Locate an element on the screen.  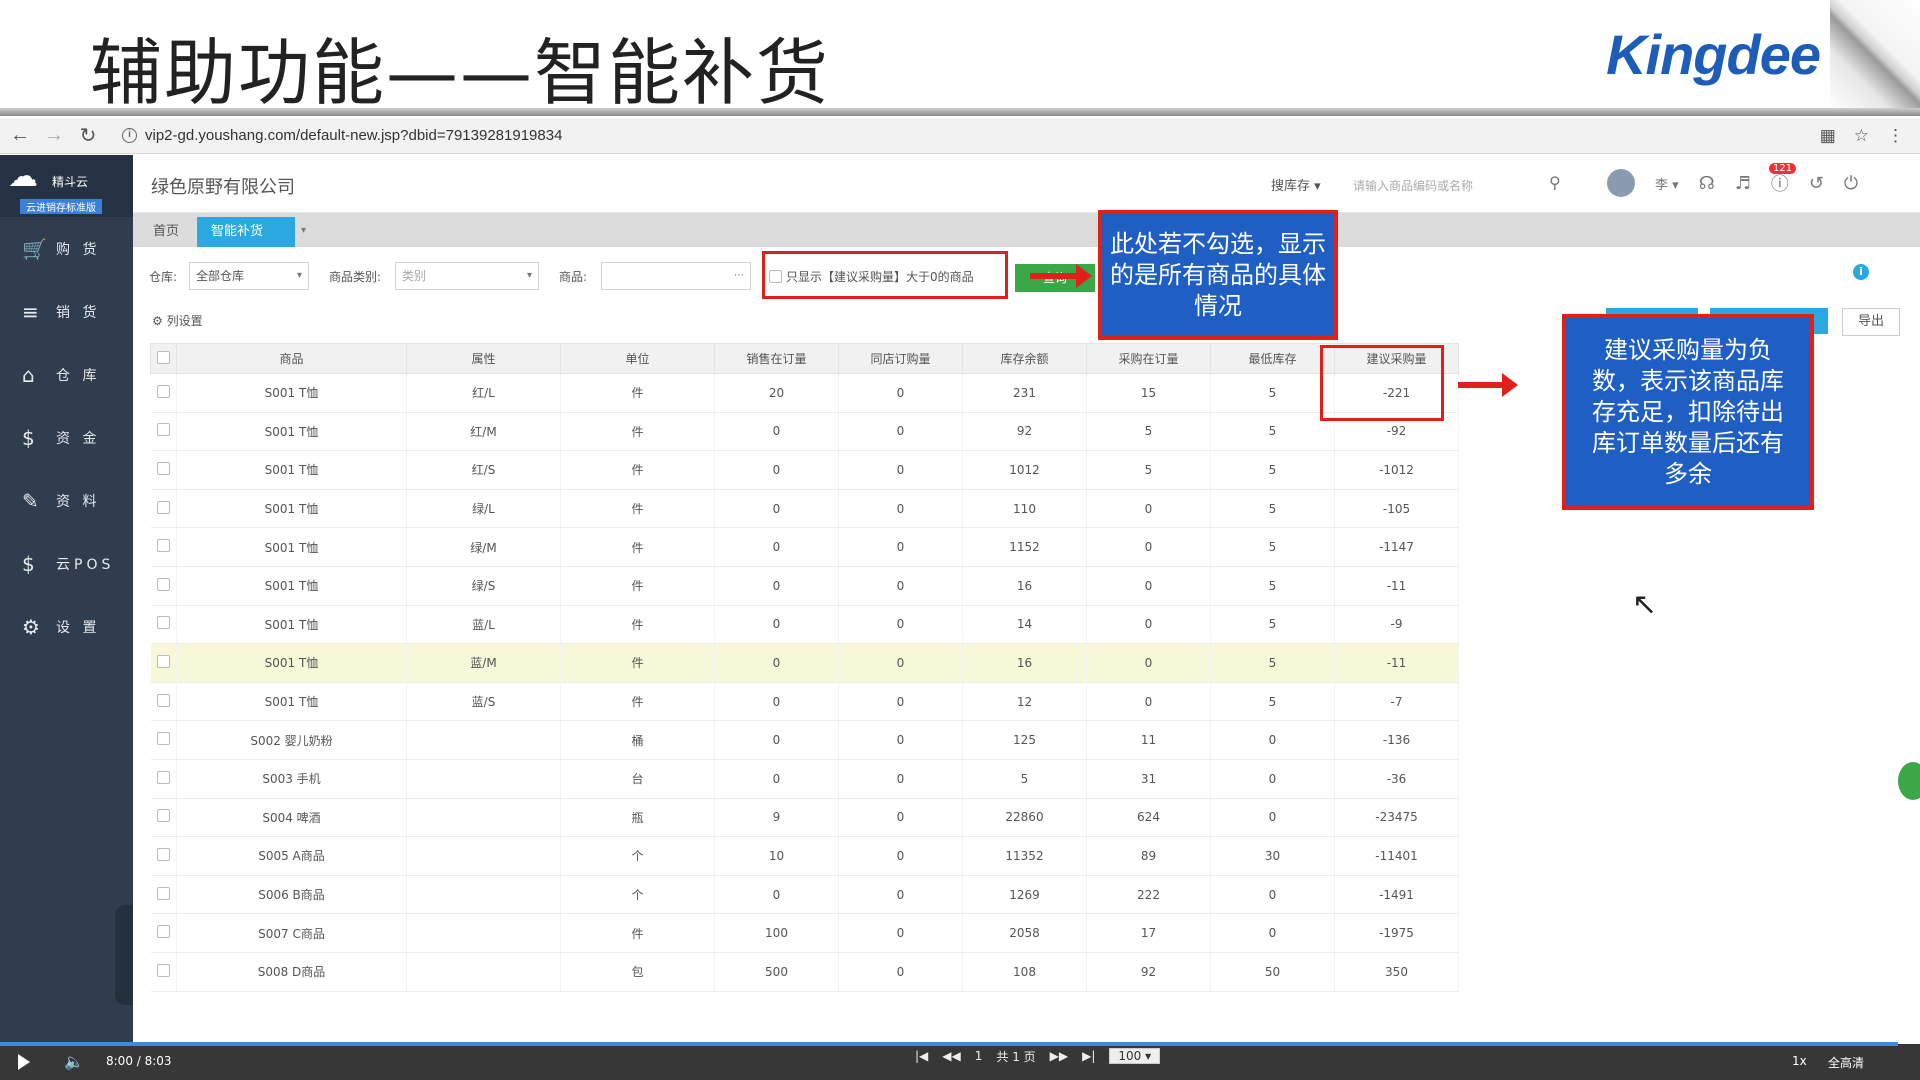
page-input: 1 is located at coordinates (979, 1056).